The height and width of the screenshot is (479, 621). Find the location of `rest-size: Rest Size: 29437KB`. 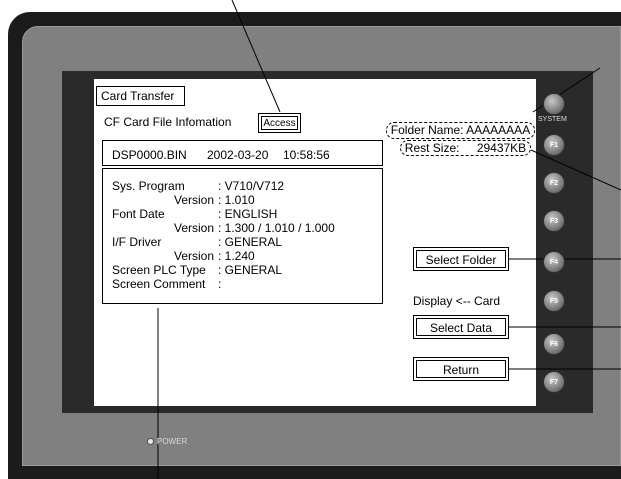

rest-size: Rest Size: 29437KB is located at coordinates (465, 148).